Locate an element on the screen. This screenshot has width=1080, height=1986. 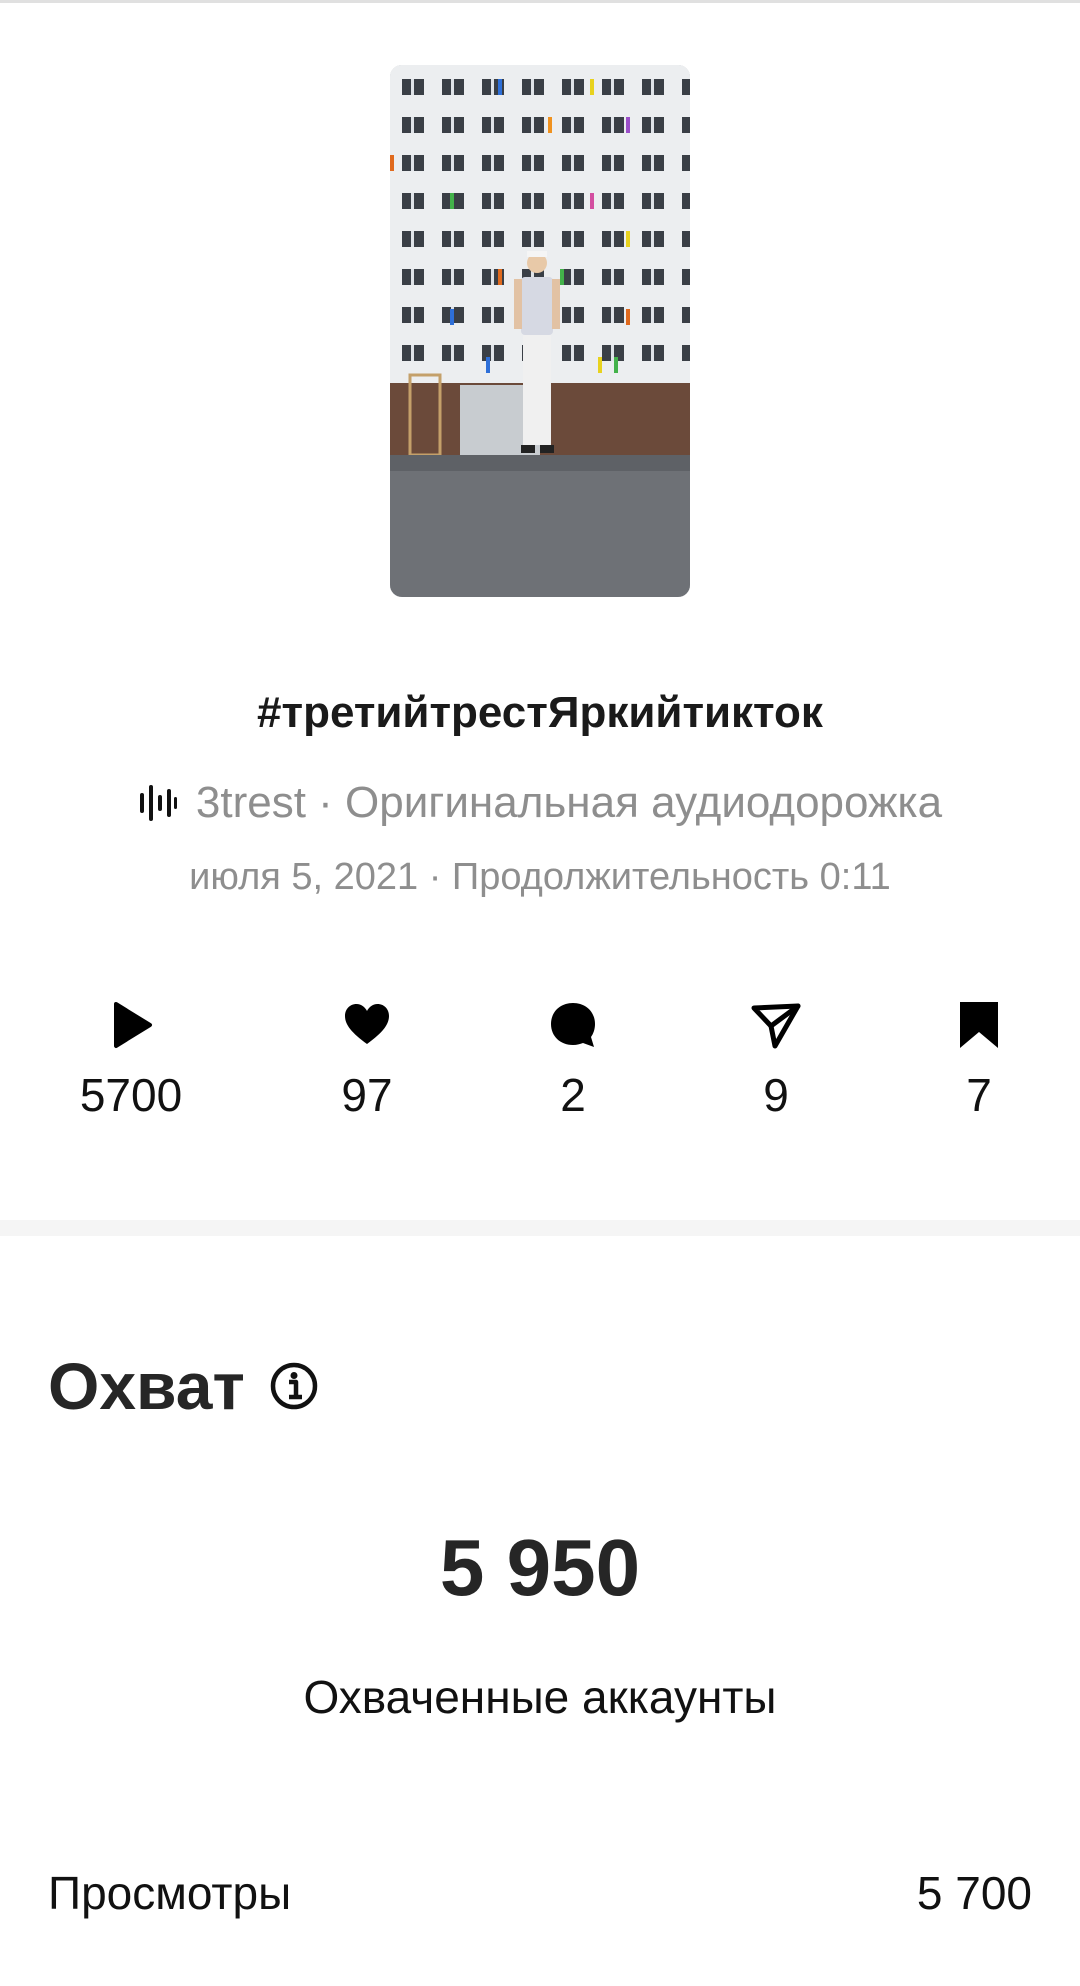
audio-track: 3trest · Оригинальная аудиодорожка is located at coordinates (540, 803).